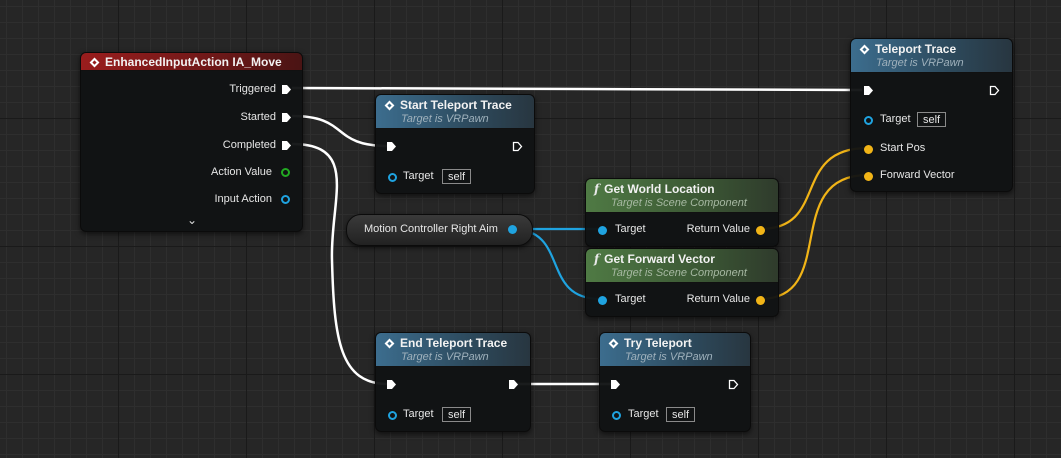 Image resolution: width=1061 pixels, height=458 pixels. What do you see at coordinates (431, 229) in the screenshot?
I see `getter-label: Motion Controller Right Aim` at bounding box center [431, 229].